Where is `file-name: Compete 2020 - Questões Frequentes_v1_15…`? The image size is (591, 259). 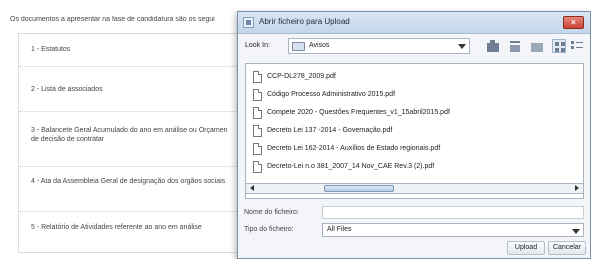 file-name: Compete 2020 - Questões Frequentes_v1_15… is located at coordinates (358, 112).